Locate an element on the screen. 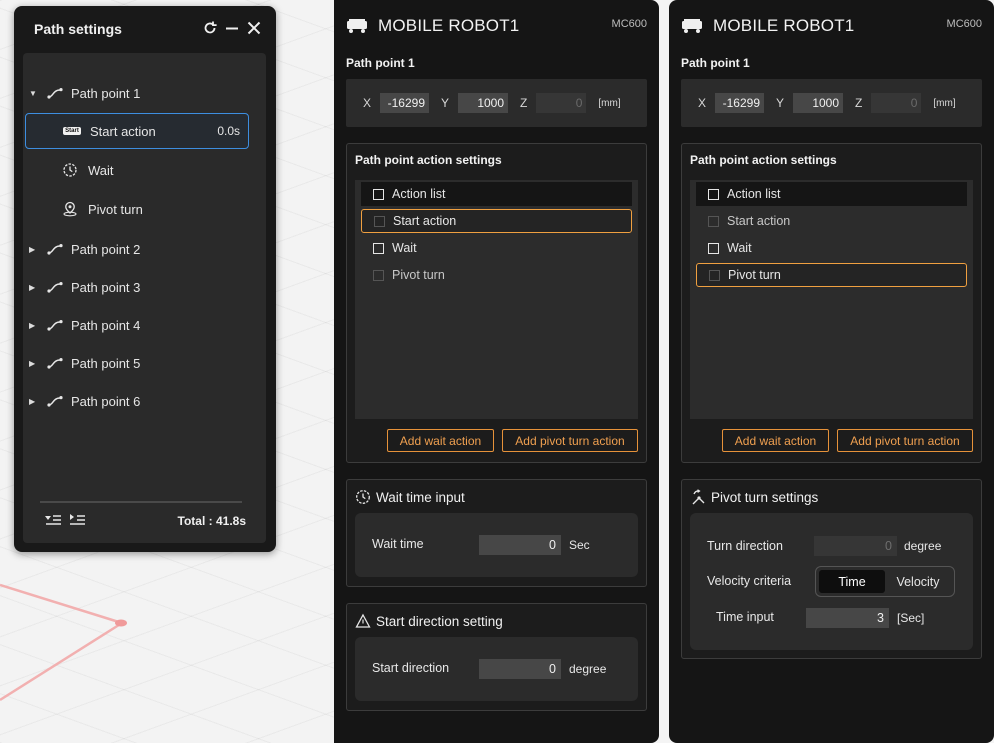 Image resolution: width=994 pixels, height=743 pixels. action-item-label: Wait is located at coordinates (404, 248).